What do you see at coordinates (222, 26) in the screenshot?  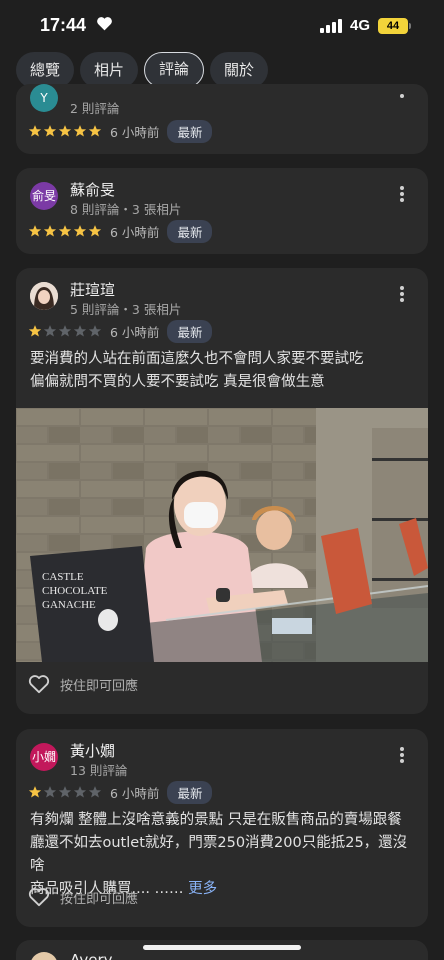 I see `status-bar: 17:44 4G 44` at bounding box center [222, 26].